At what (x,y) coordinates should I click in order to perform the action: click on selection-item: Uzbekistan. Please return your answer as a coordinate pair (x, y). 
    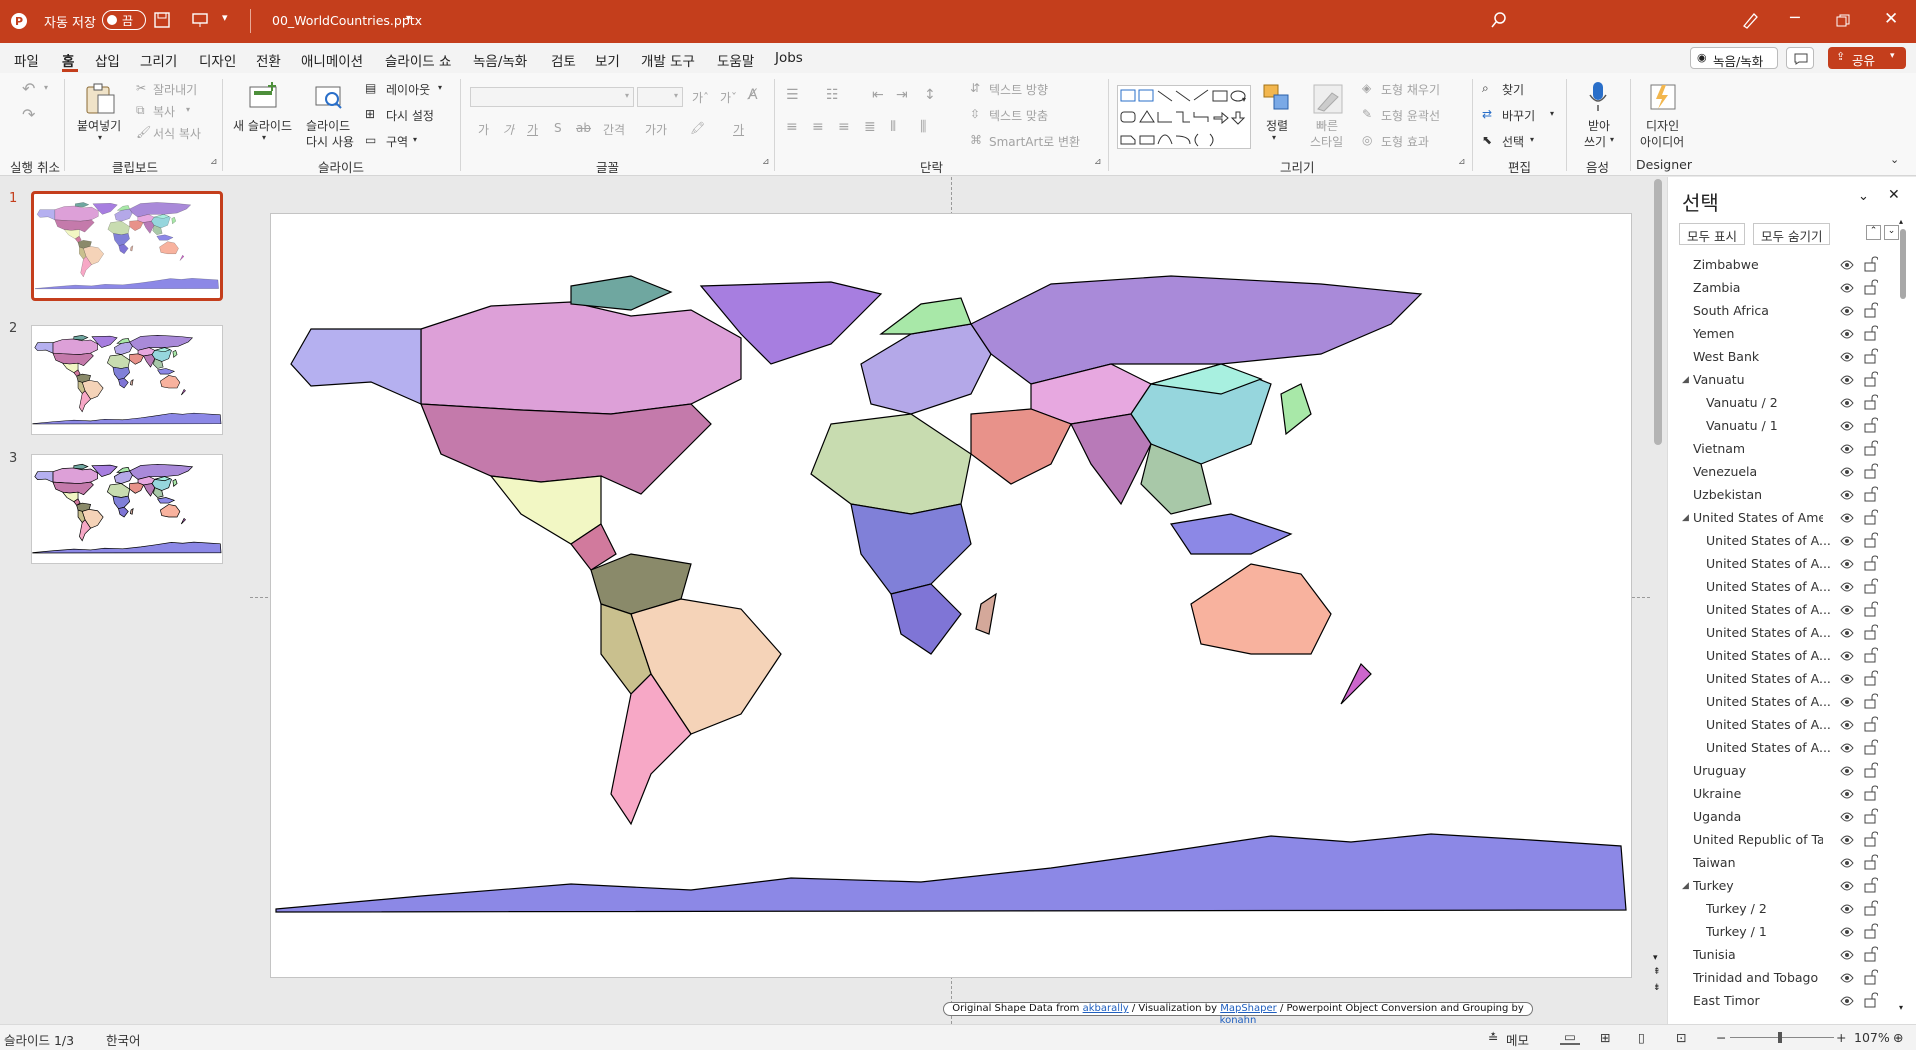
    Looking at the image, I should click on (1783, 494).